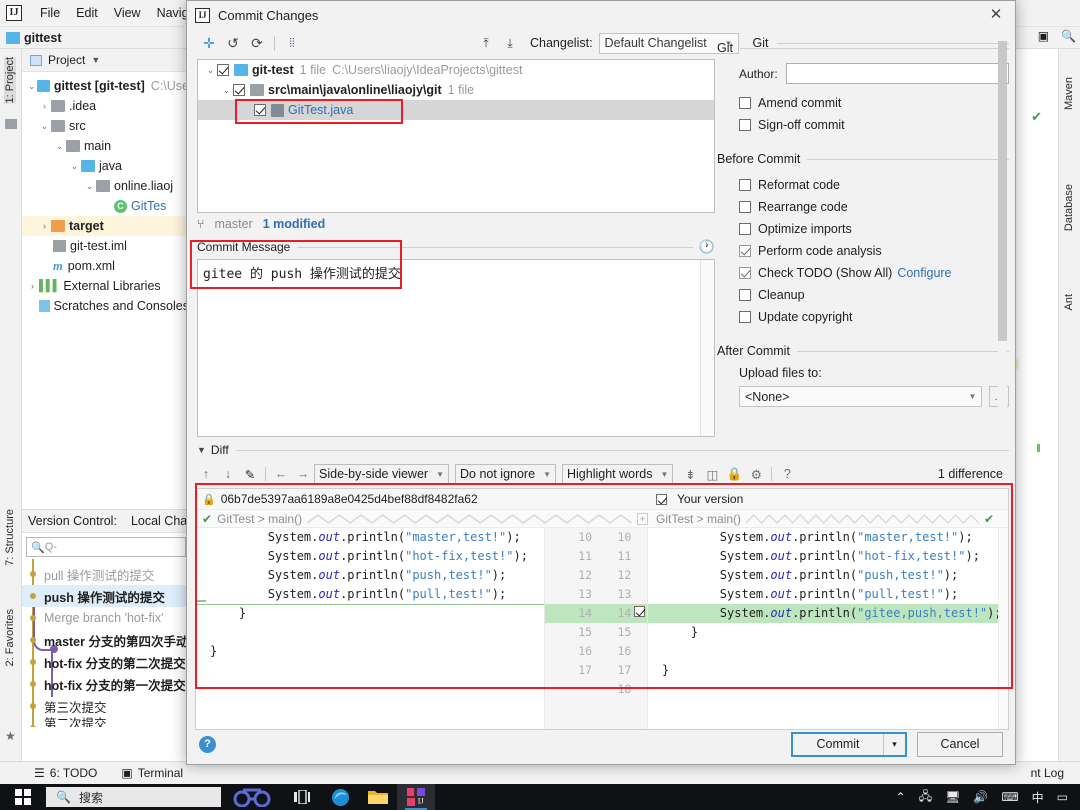  Describe the element at coordinates (106, 574) in the screenshot. I see `commit-list-item: pull 操作测试的提交` at that location.